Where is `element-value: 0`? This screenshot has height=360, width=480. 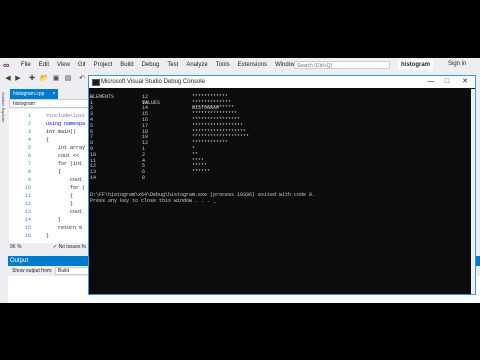 element-value: 0 is located at coordinates (144, 177).